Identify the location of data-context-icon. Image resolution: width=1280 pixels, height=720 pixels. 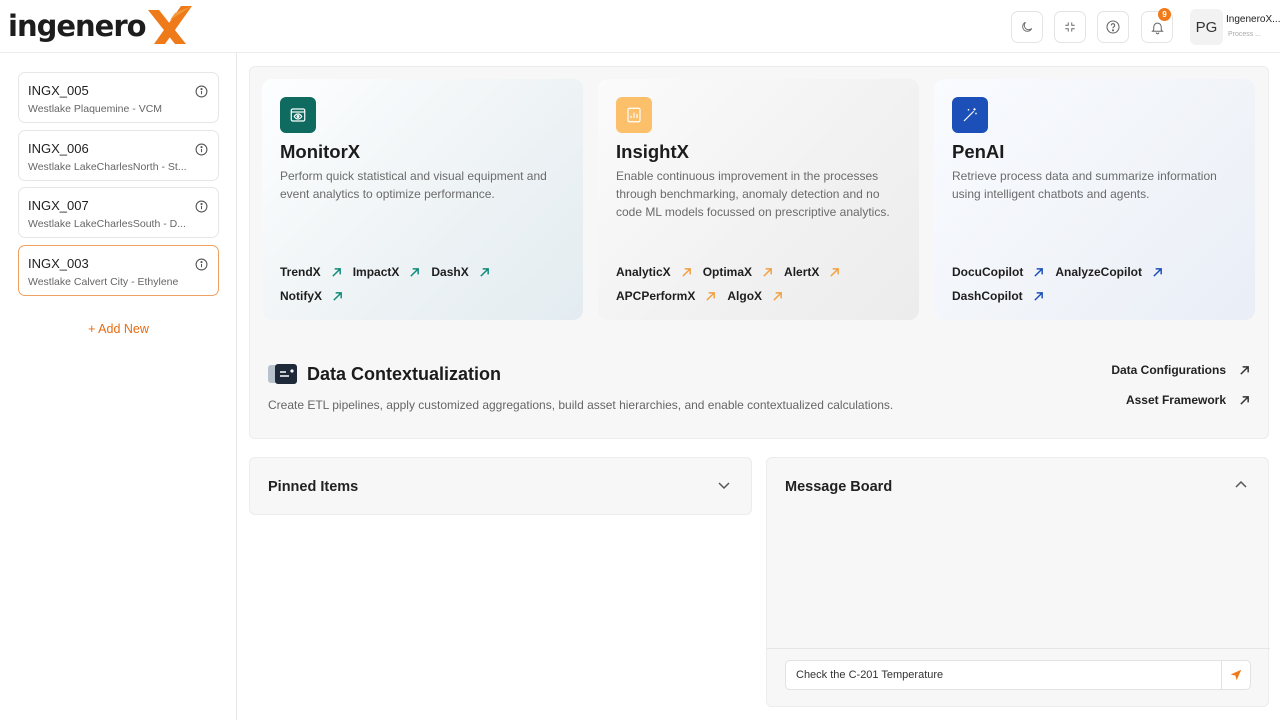
(282, 374).